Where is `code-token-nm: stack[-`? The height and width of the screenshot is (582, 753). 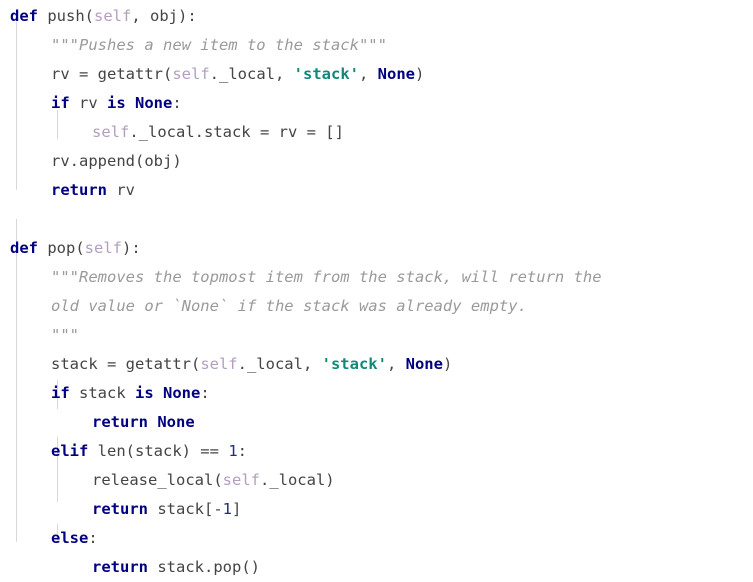 code-token-nm: stack[- is located at coordinates (185, 509).